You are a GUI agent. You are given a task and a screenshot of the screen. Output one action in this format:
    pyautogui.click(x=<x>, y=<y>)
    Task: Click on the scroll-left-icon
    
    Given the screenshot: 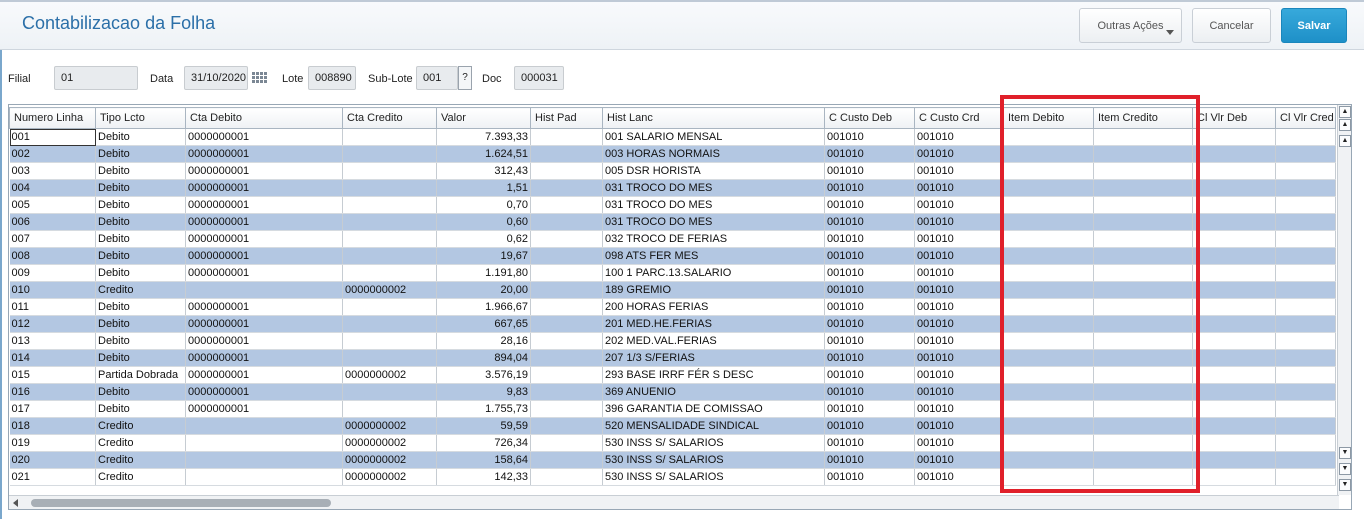 What is the action you would take?
    pyautogui.click(x=15, y=503)
    